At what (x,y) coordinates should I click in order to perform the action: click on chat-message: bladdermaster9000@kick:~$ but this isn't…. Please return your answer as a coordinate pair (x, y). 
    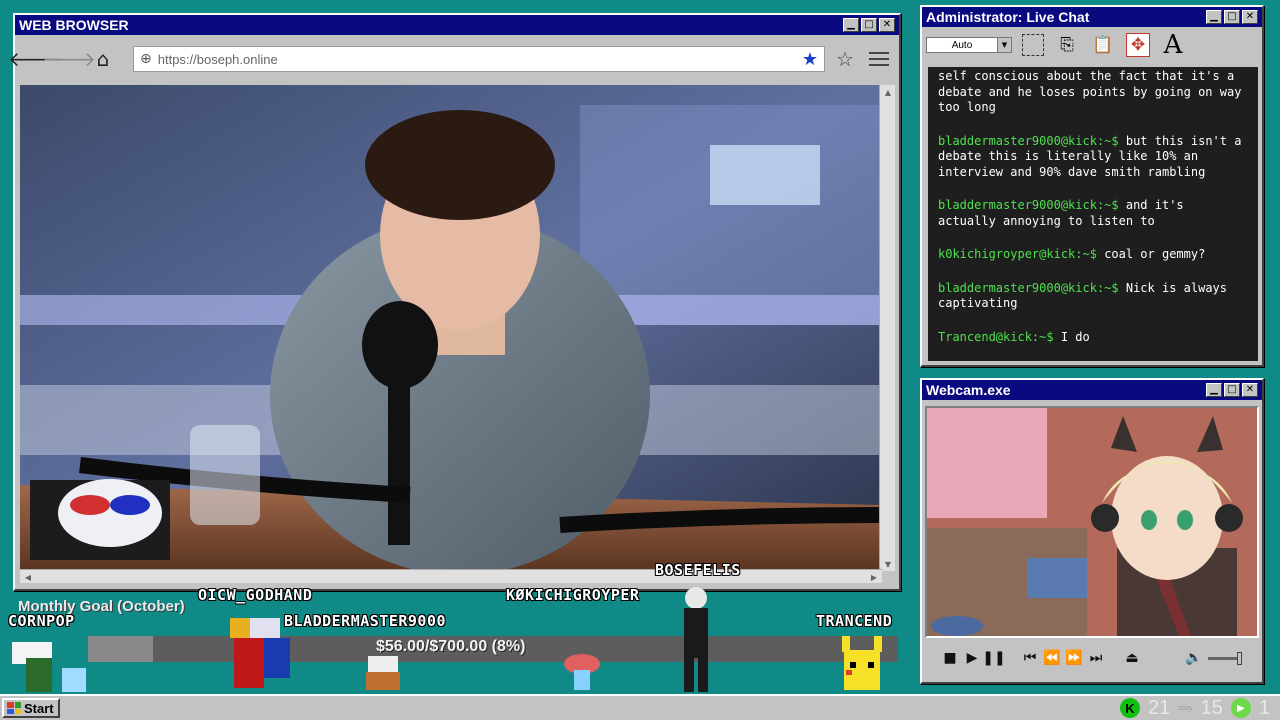
    Looking at the image, I should click on (1093, 157).